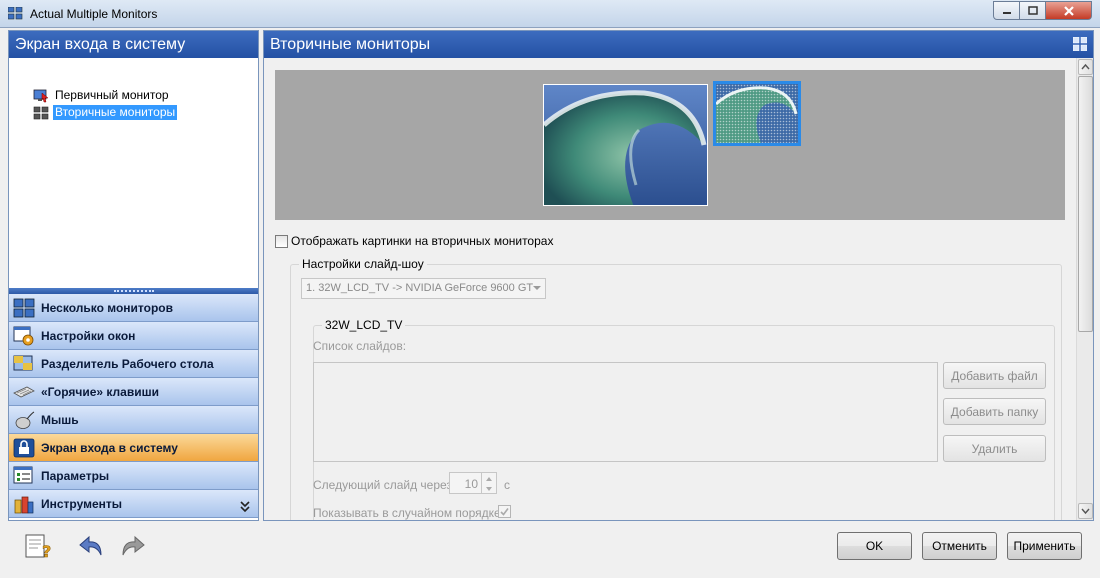  What do you see at coordinates (550, 14) in the screenshot?
I see `title-bar: Actual Multiple Monitors` at bounding box center [550, 14].